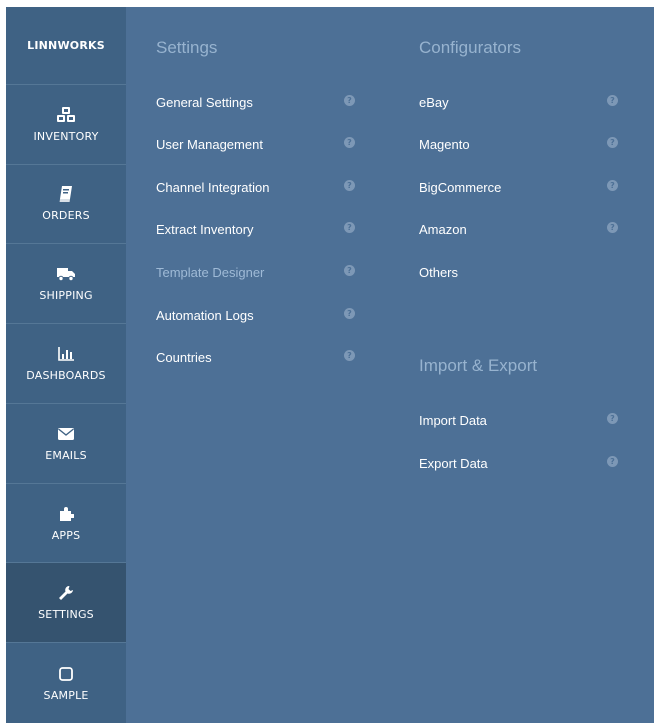 Image resolution: width=659 pixels, height=723 pixels. What do you see at coordinates (66, 284) in the screenshot?
I see `sidebar-item-shipping: SHIPPING` at bounding box center [66, 284].